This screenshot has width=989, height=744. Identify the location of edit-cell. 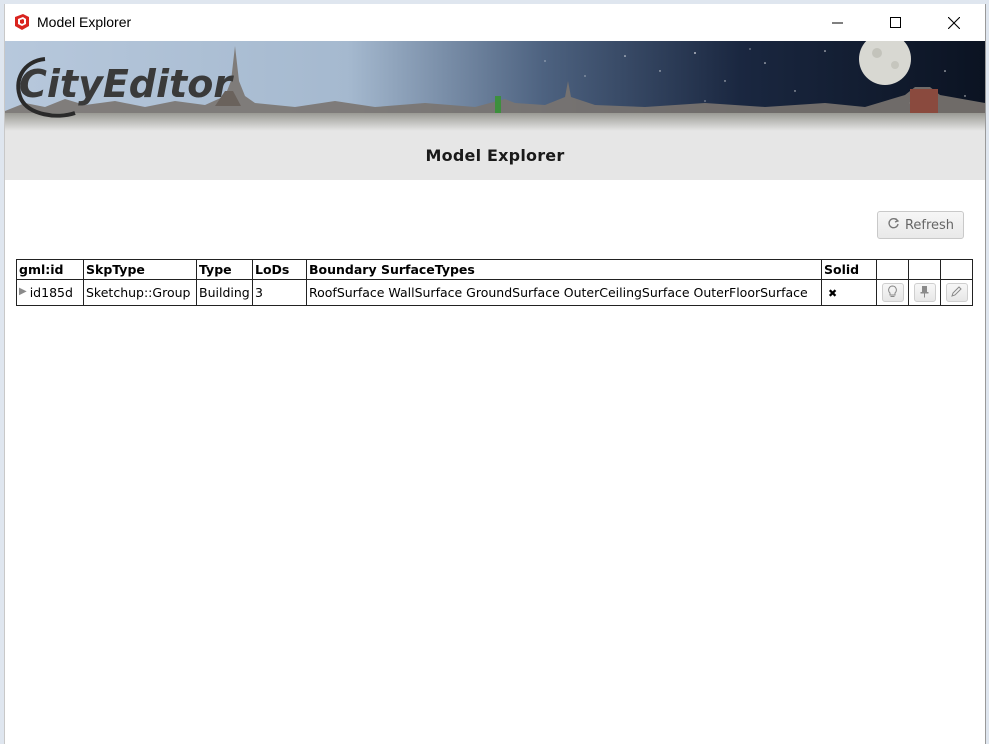
(956, 292).